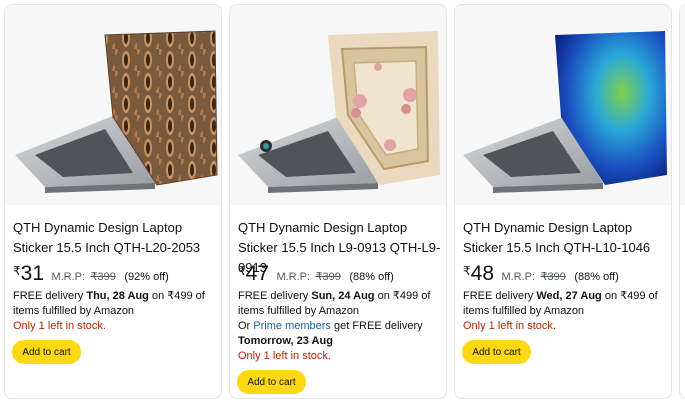 The width and height of the screenshot is (685, 402). I want to click on prime-delivery-line: Or Prime members get FREE delivery, so click(341, 326).